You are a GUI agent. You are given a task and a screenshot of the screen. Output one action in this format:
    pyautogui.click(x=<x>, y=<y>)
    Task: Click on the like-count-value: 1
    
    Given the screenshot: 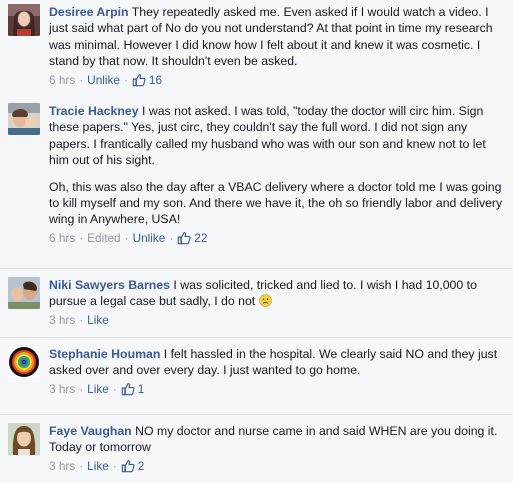 What is the action you would take?
    pyautogui.click(x=141, y=388)
    